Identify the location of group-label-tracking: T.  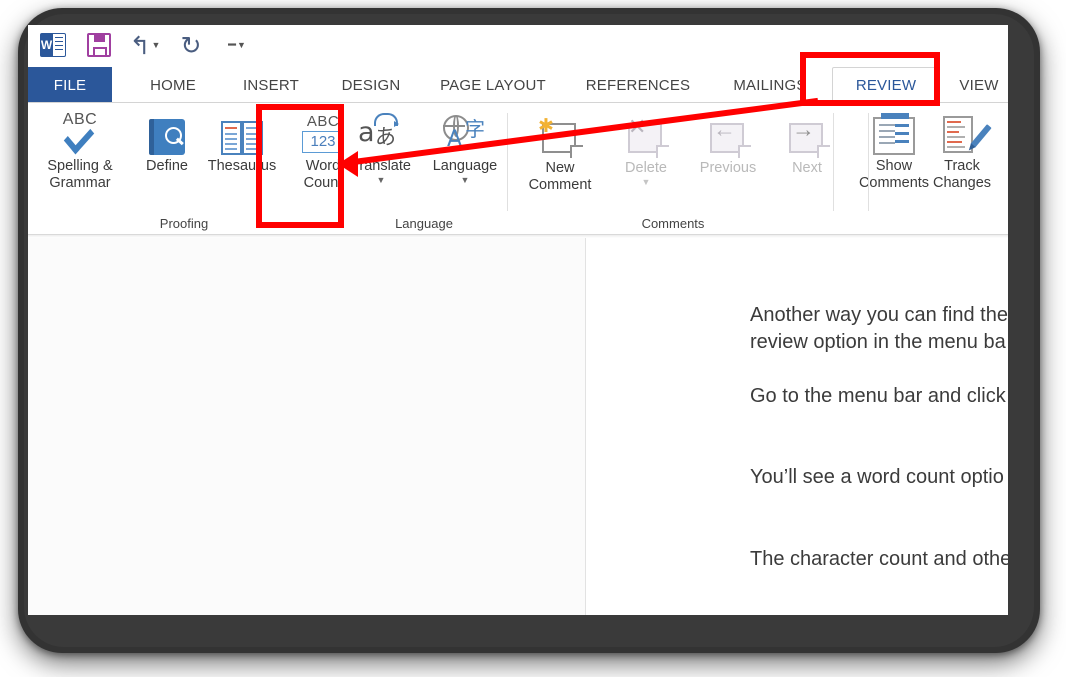
(938, 223).